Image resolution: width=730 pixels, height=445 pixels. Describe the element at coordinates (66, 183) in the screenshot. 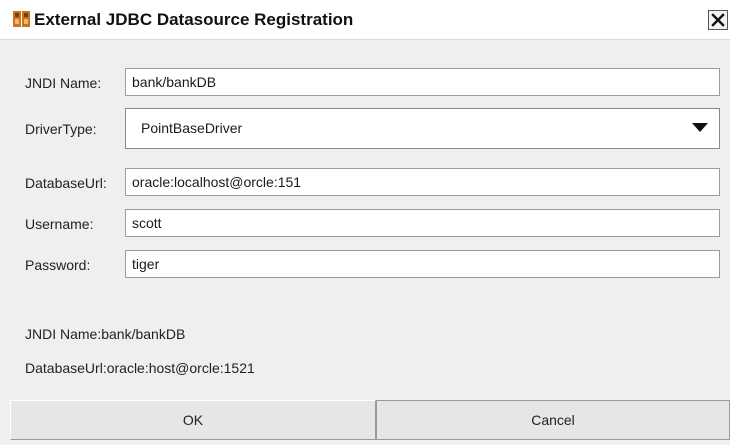

I see `database-url-label: DatabaseUrl:` at that location.